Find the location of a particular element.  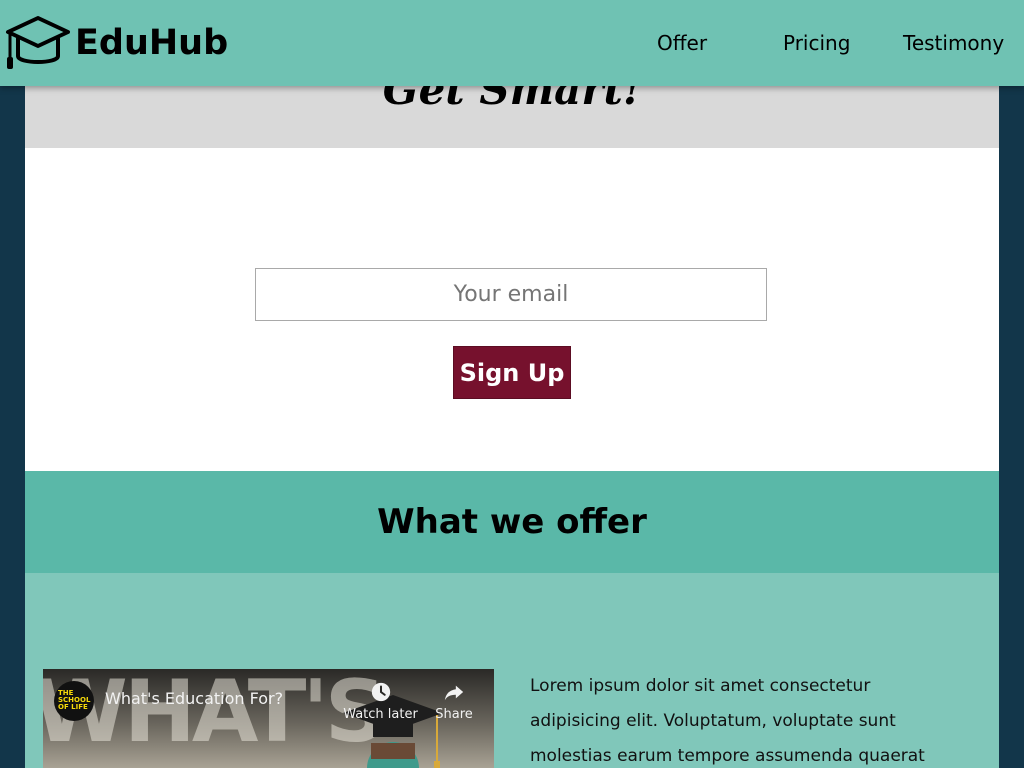

nav-link-offer: Offer is located at coordinates (682, 43).